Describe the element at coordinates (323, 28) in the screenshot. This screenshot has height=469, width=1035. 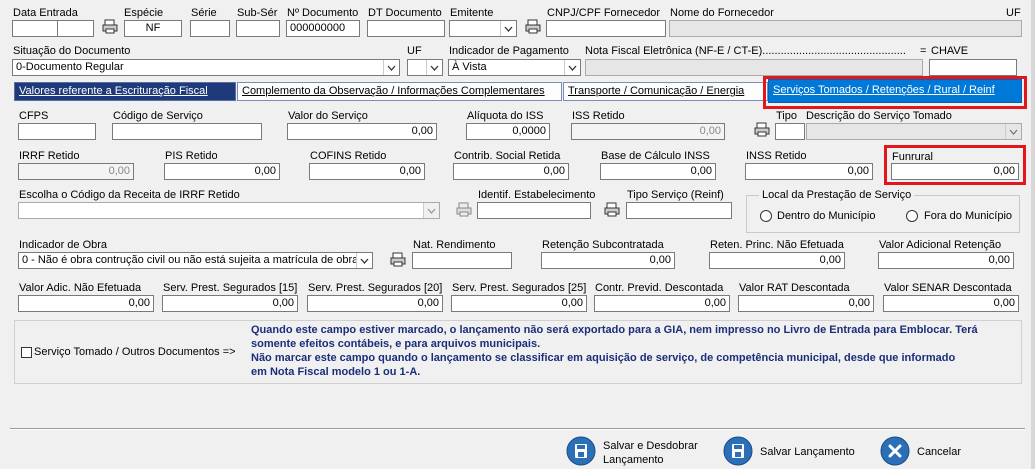
I see `num-documento-field: 000000000` at that location.